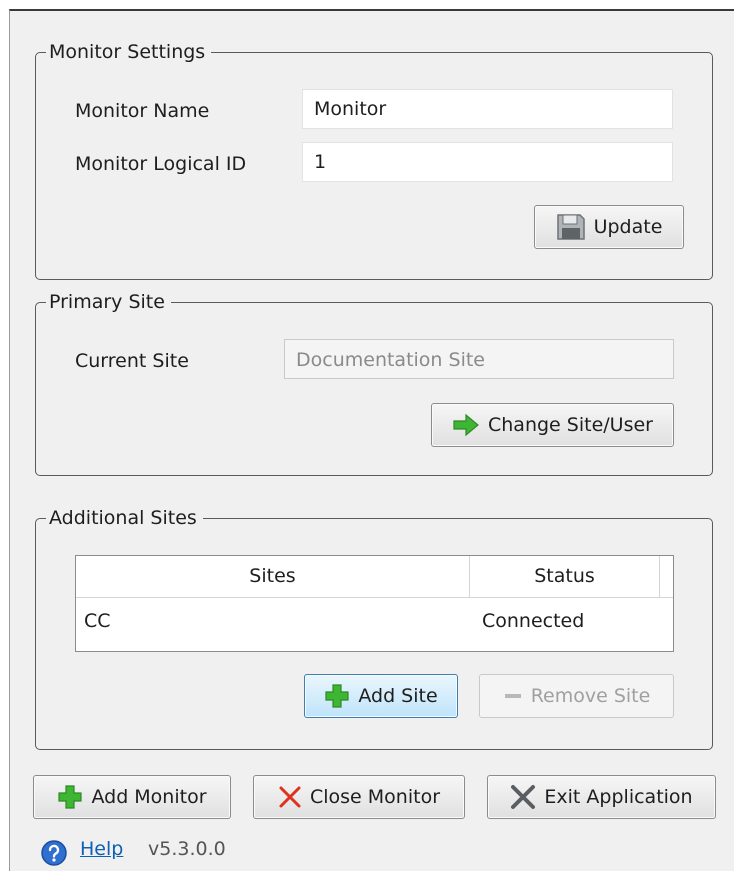 The height and width of the screenshot is (871, 734). What do you see at coordinates (512, 696) in the screenshot?
I see `minus-icon` at bounding box center [512, 696].